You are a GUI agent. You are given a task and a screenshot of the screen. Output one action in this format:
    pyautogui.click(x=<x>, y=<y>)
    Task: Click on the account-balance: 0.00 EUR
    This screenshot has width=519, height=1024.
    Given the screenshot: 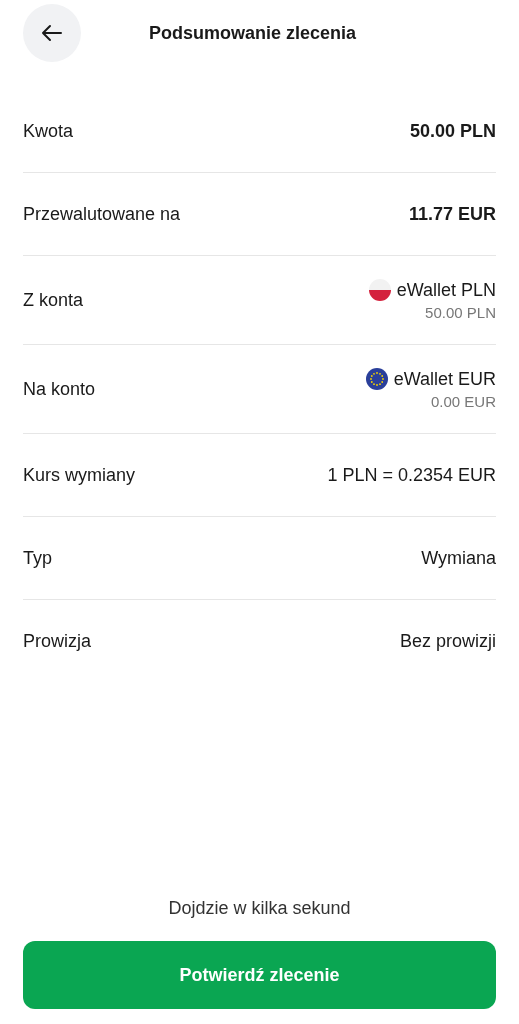 What is the action you would take?
    pyautogui.click(x=463, y=401)
    